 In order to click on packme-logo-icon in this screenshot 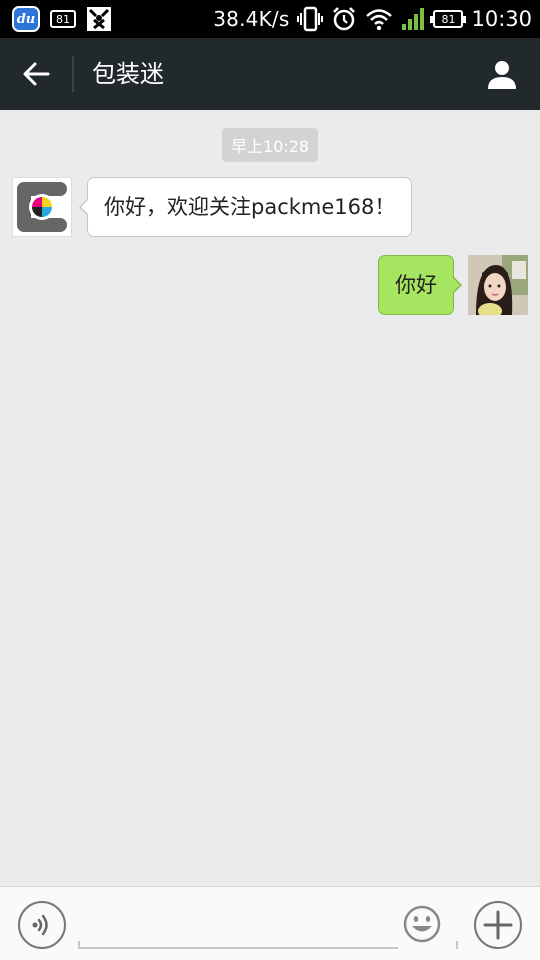, I will do `click(42, 207)`.